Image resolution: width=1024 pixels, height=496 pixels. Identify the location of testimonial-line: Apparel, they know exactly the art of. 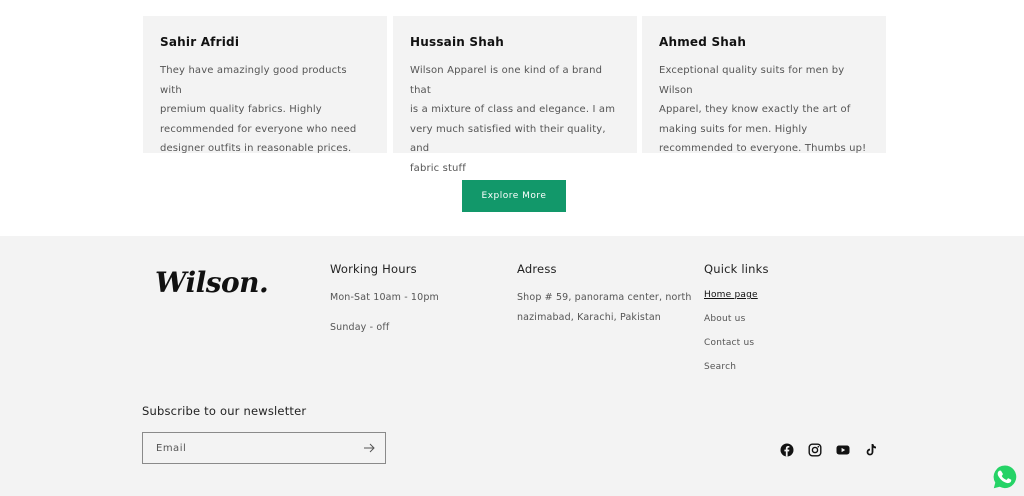
(755, 109).